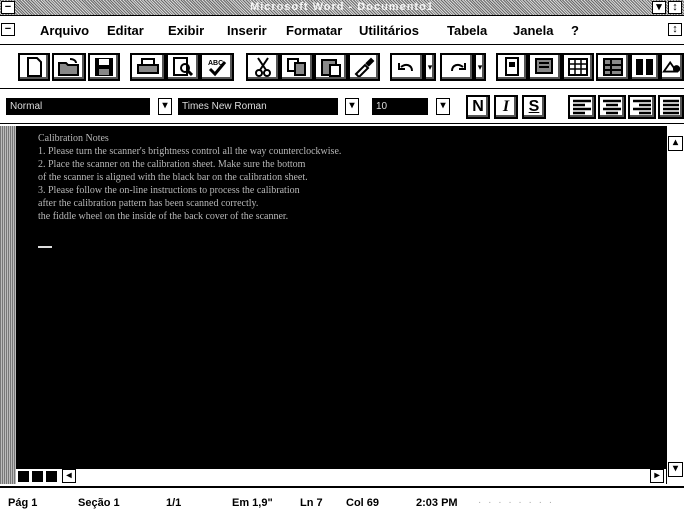 This screenshot has height=512, width=684. I want to click on document-line: Calibration Notes, so click(73, 138).